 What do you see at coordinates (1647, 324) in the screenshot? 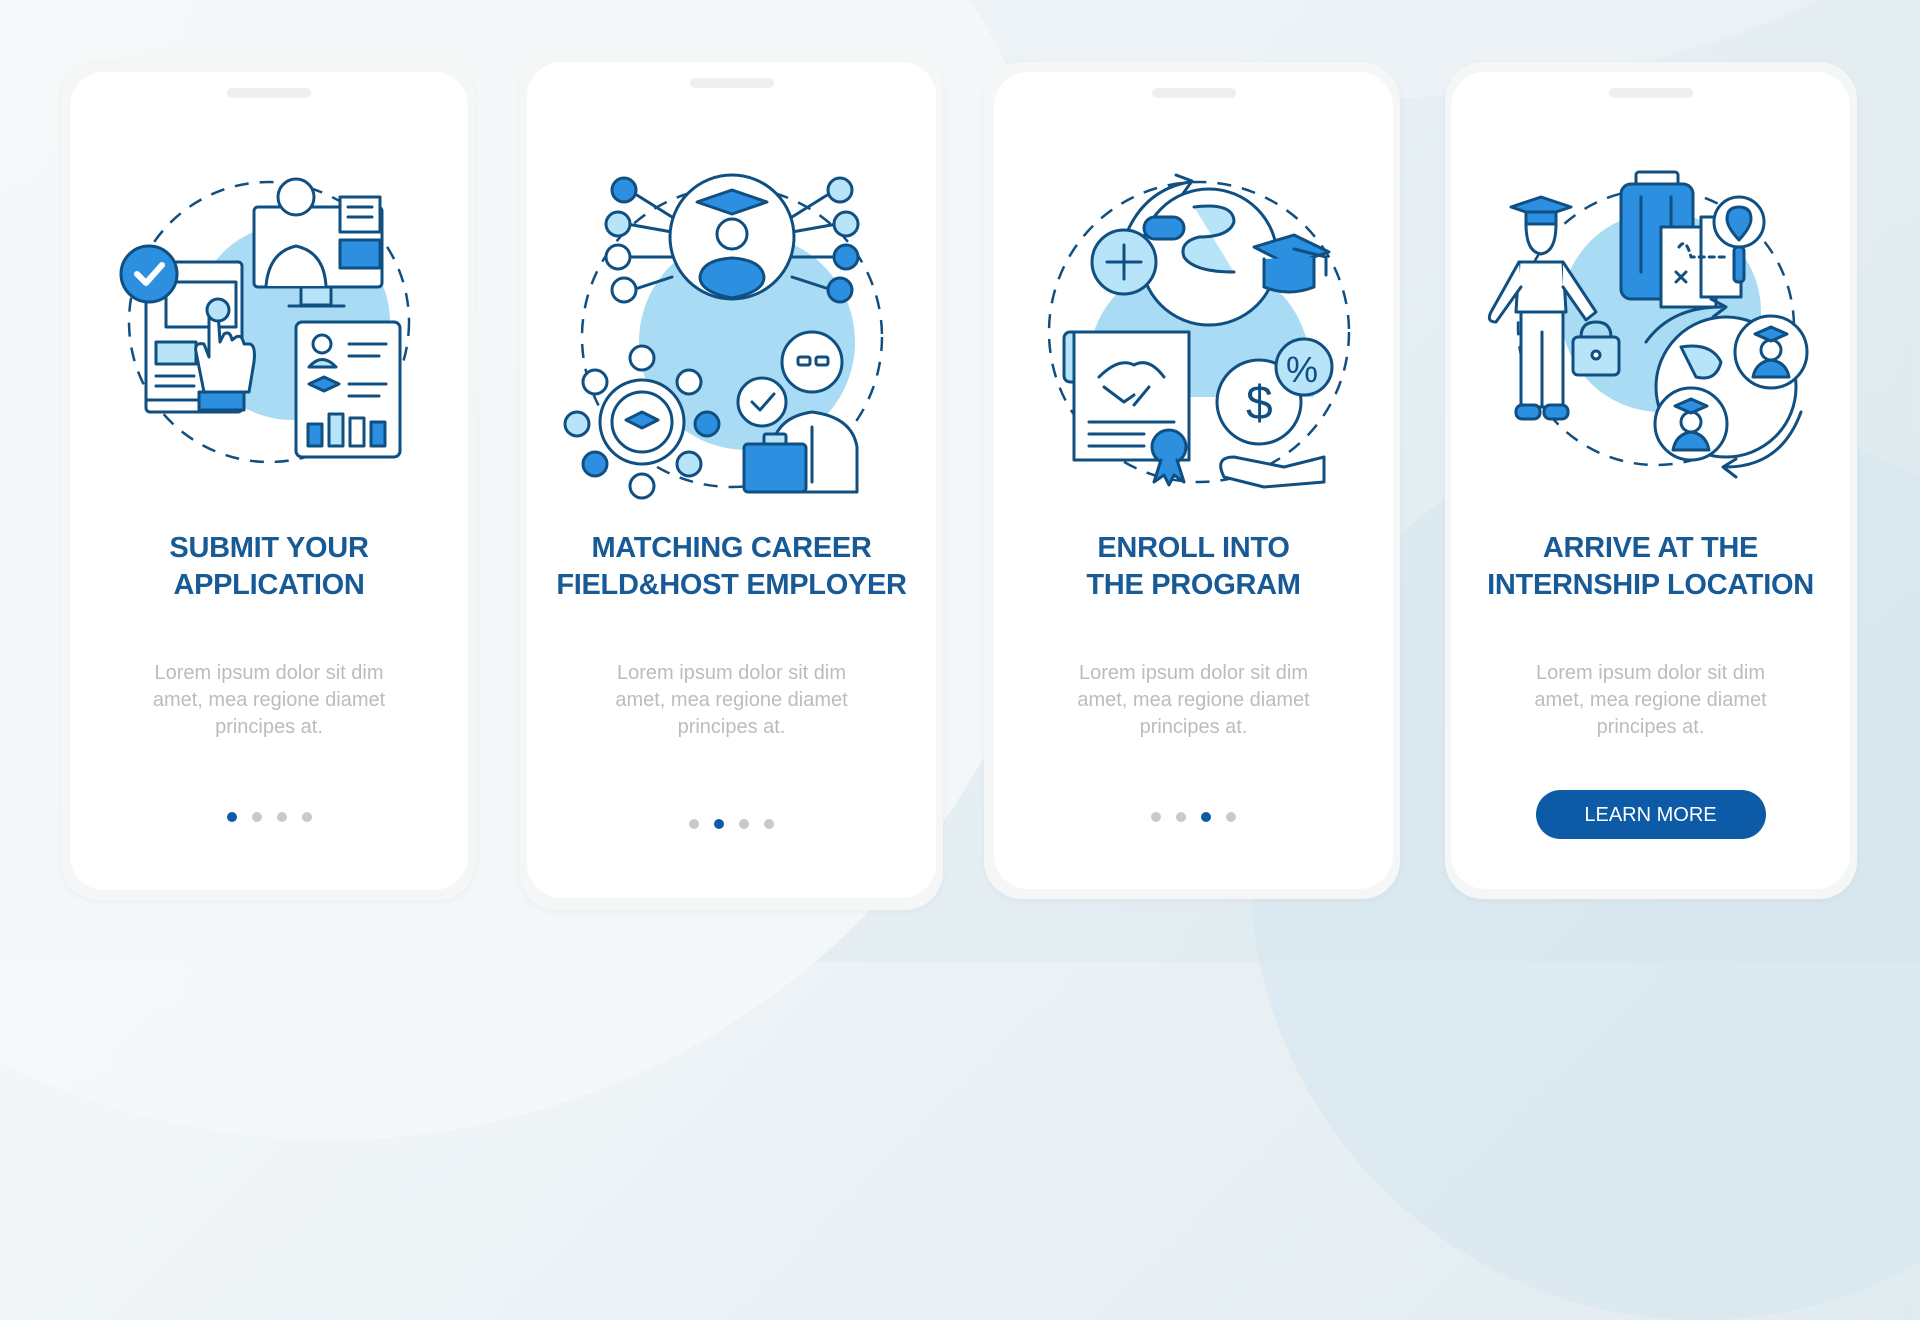
I see `internship-arrival-icon` at bounding box center [1647, 324].